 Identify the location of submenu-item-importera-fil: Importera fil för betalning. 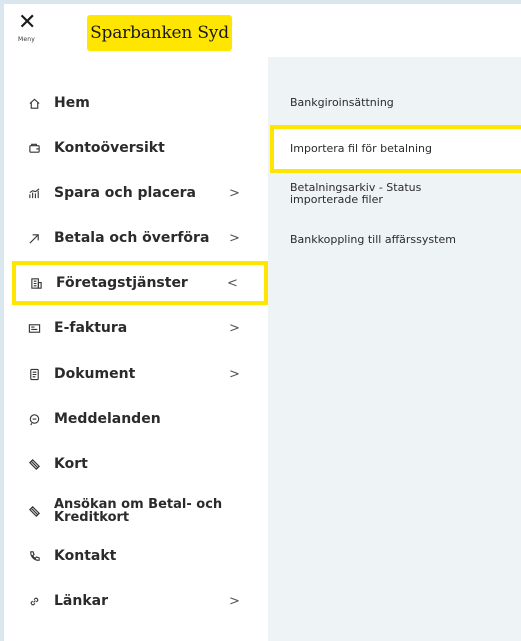
(361, 149).